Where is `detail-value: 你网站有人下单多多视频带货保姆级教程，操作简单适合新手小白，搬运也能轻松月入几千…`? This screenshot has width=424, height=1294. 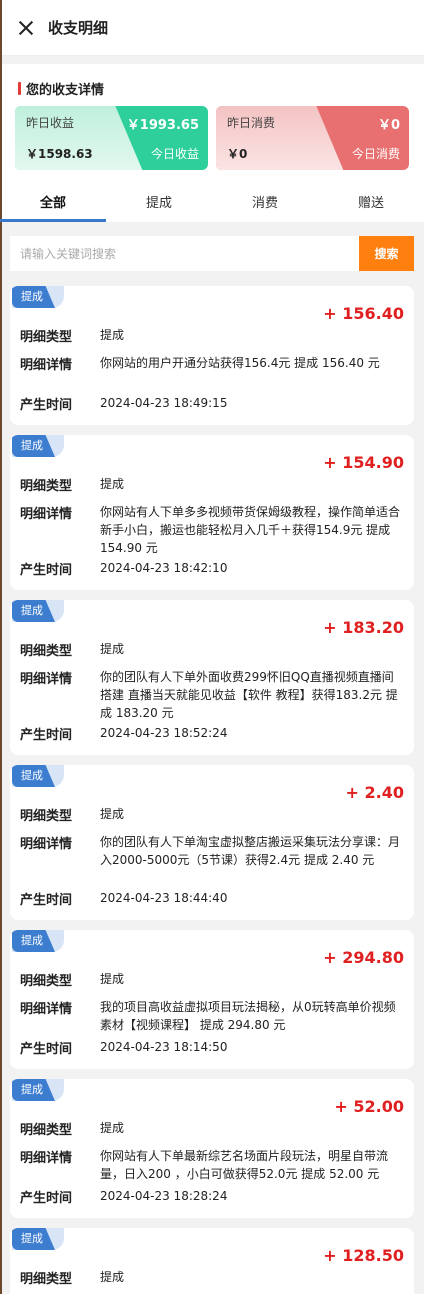
detail-value: 你网站有人下单多多视频带货保姆级教程，操作简单适合新手小白，搬运也能轻松月入几千… is located at coordinates (250, 530).